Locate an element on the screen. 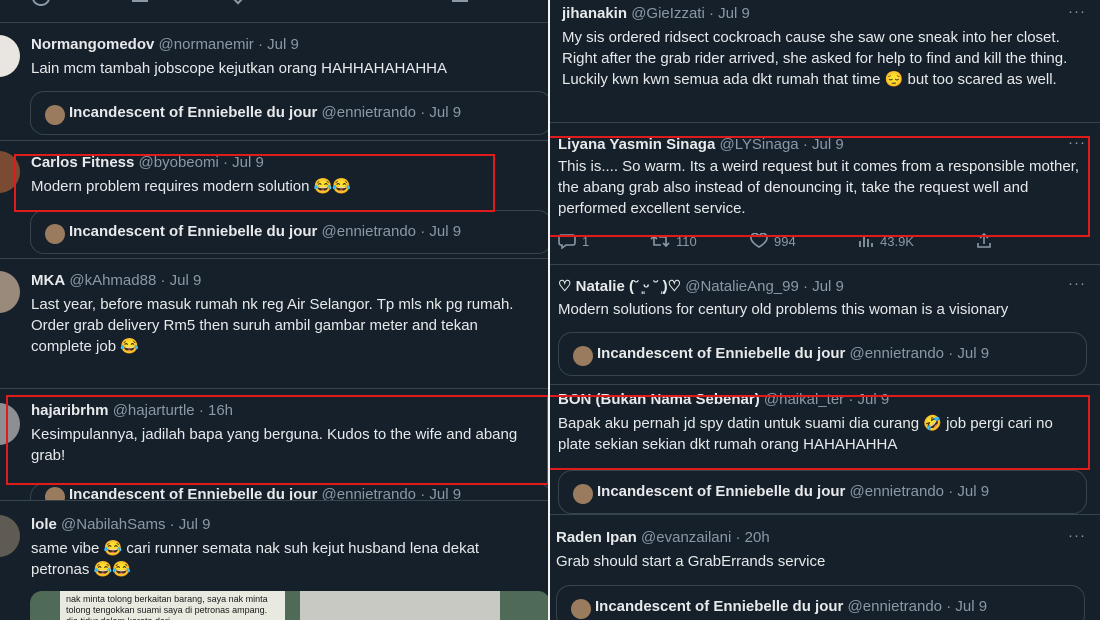 The height and width of the screenshot is (620, 1100). author-name: jihanakin is located at coordinates (594, 13).